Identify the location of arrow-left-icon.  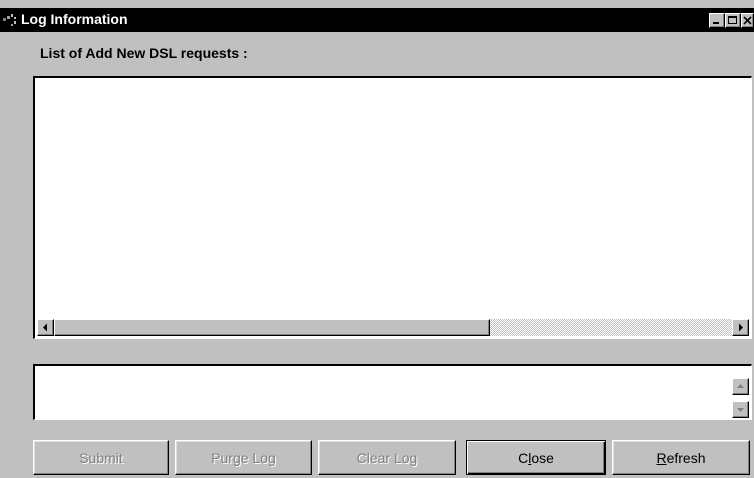
(45, 327).